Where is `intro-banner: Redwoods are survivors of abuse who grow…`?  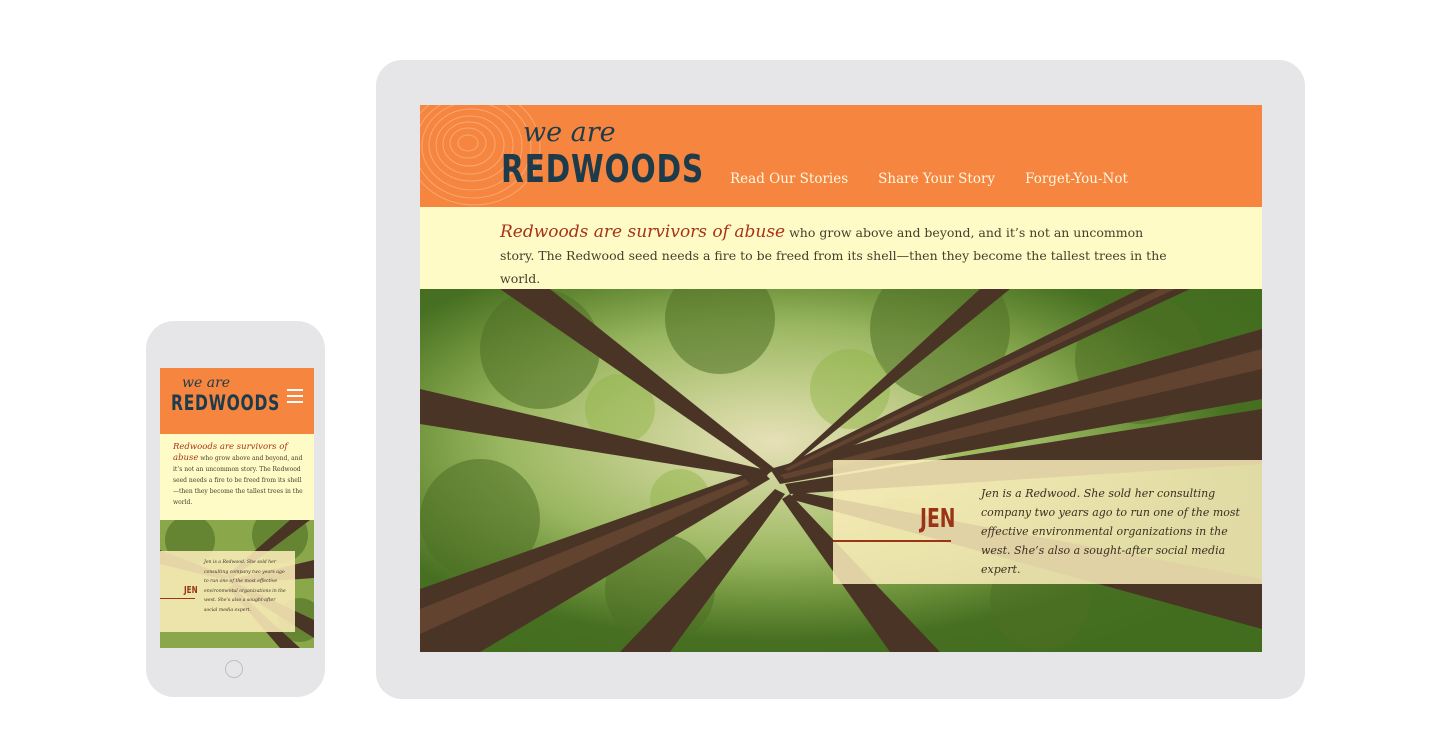
intro-banner: Redwoods are survivors of abuse who grow… is located at coordinates (841, 248).